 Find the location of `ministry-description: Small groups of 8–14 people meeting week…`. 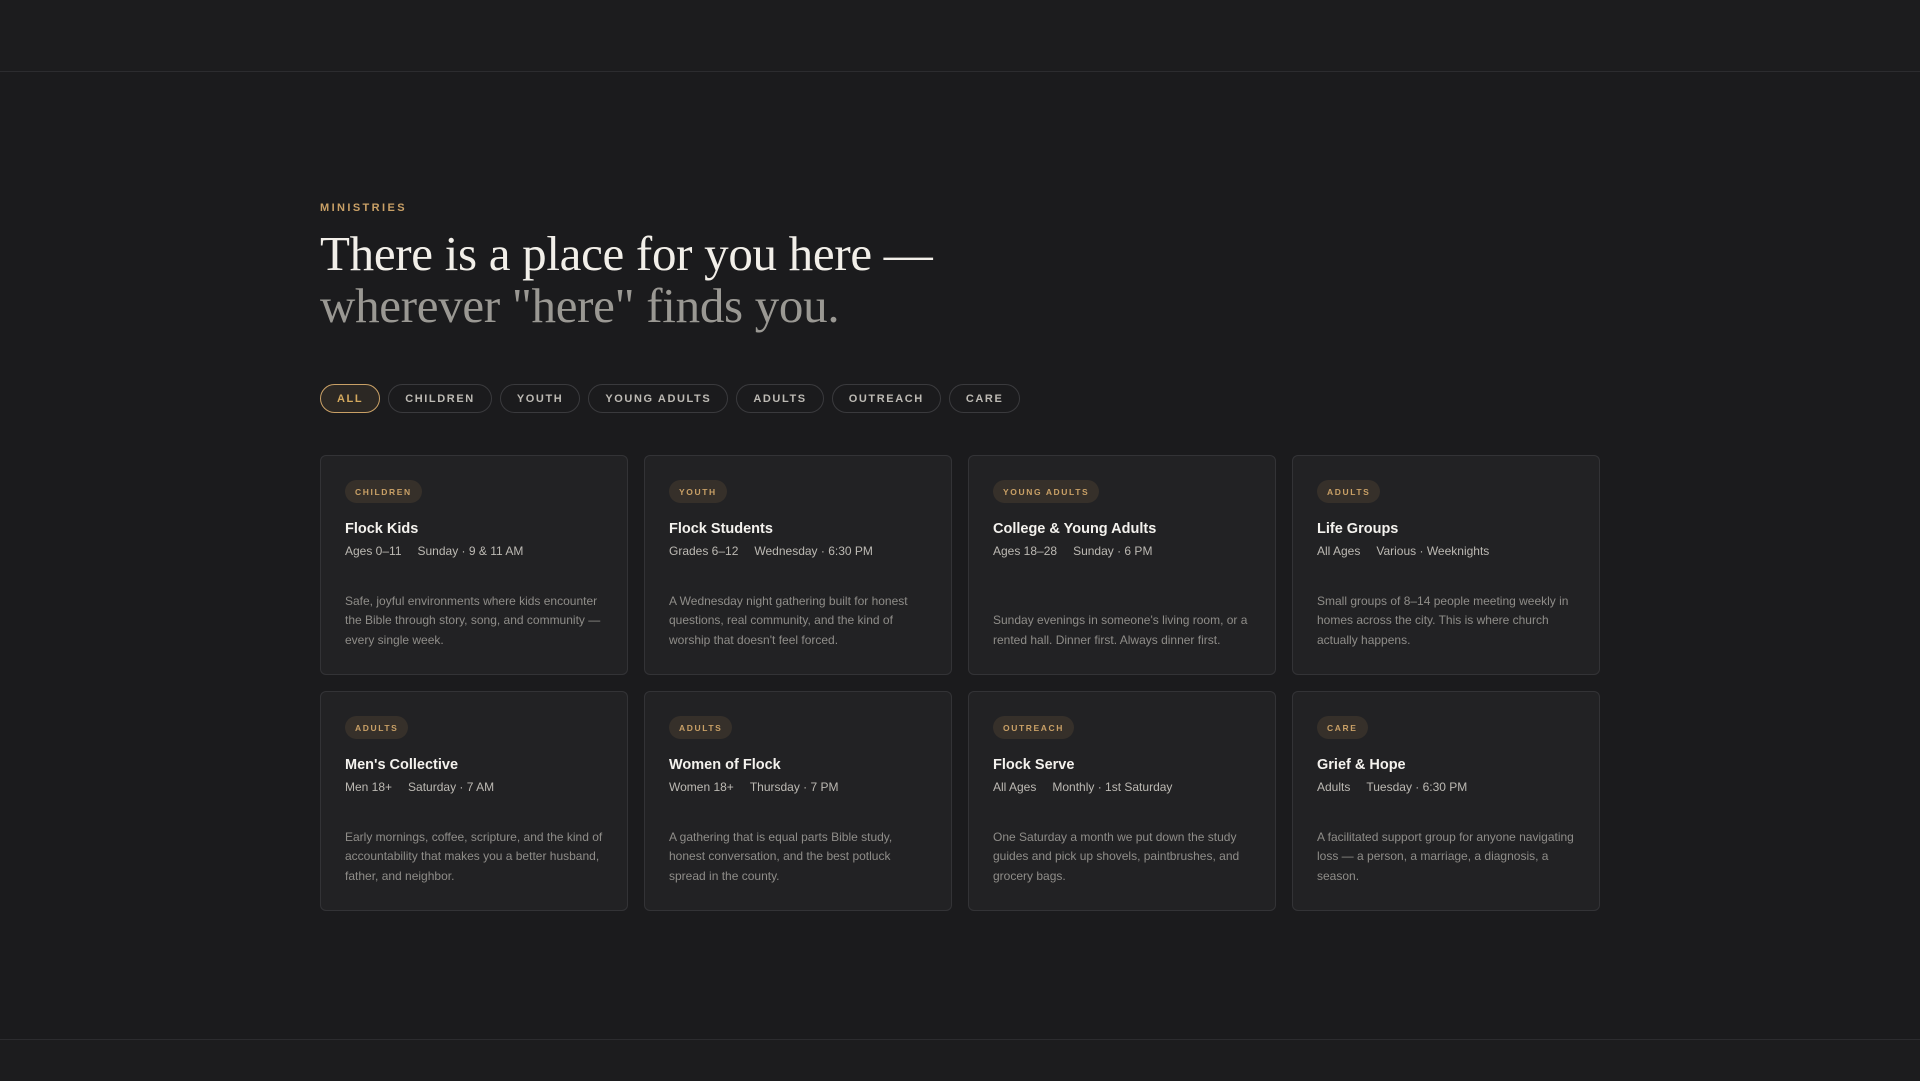

ministry-description: Small groups of 8–14 people meeting week… is located at coordinates (1443, 620).